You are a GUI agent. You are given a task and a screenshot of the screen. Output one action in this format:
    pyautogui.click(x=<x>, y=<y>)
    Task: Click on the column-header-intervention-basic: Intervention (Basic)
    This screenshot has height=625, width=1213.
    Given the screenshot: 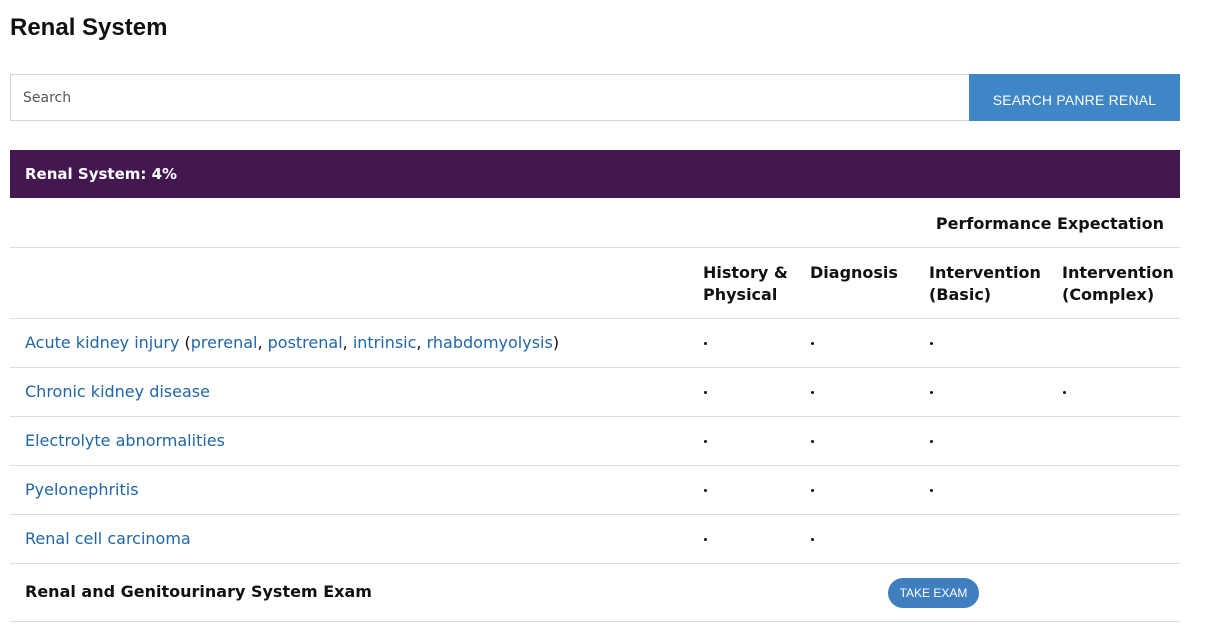 What is the action you would take?
    pyautogui.click(x=985, y=283)
    